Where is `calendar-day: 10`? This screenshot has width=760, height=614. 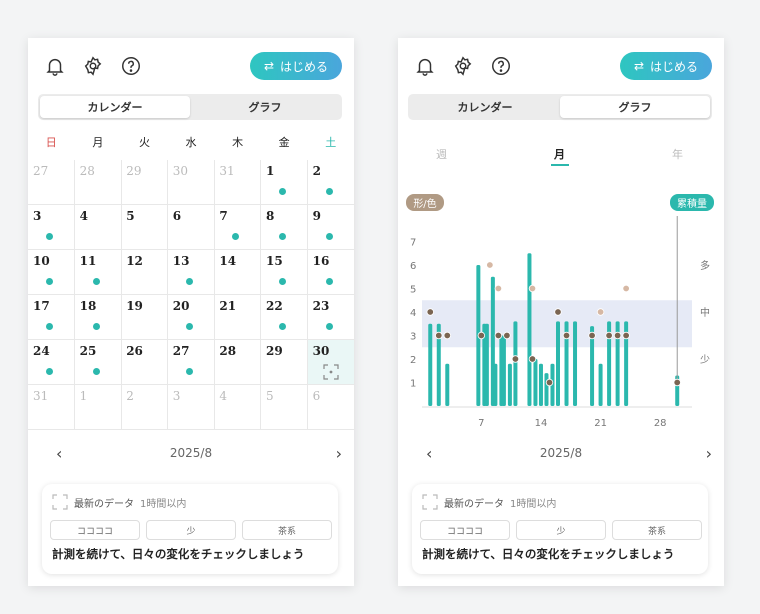
calendar-day: 10 is located at coordinates (51, 272).